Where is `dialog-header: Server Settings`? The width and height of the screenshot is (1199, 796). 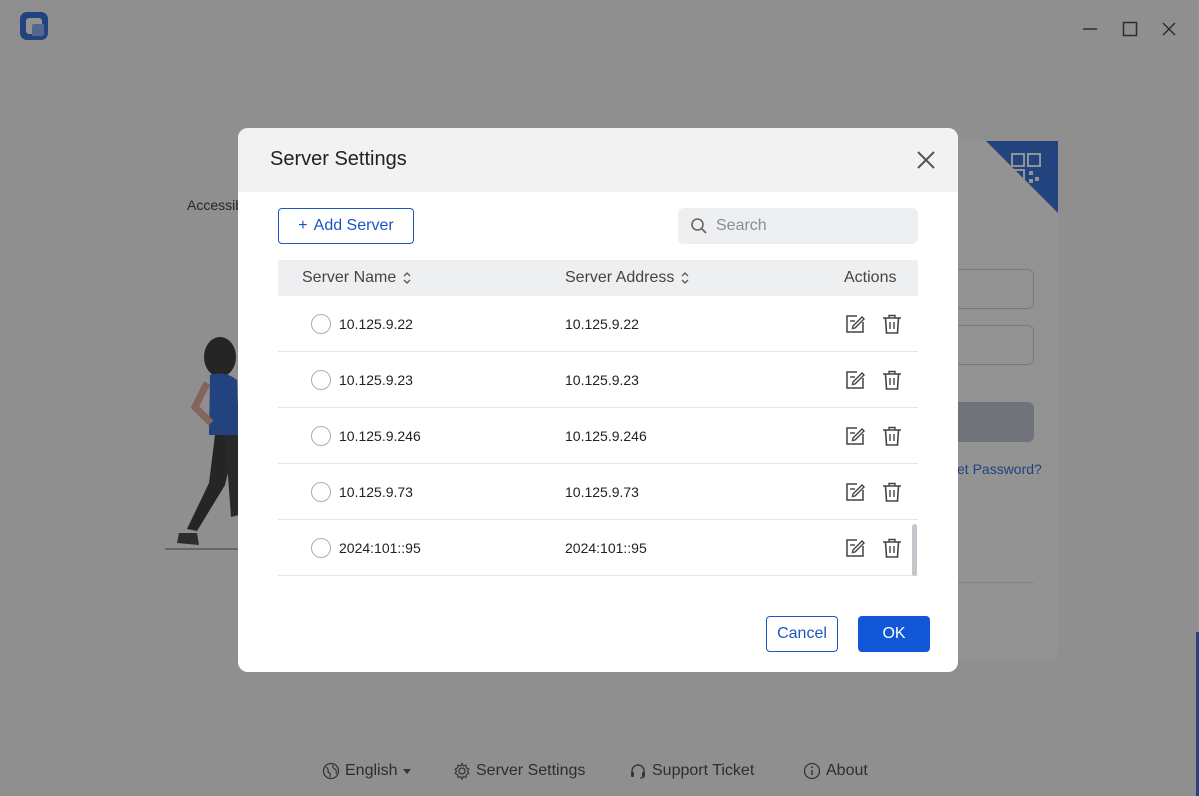 dialog-header: Server Settings is located at coordinates (598, 160).